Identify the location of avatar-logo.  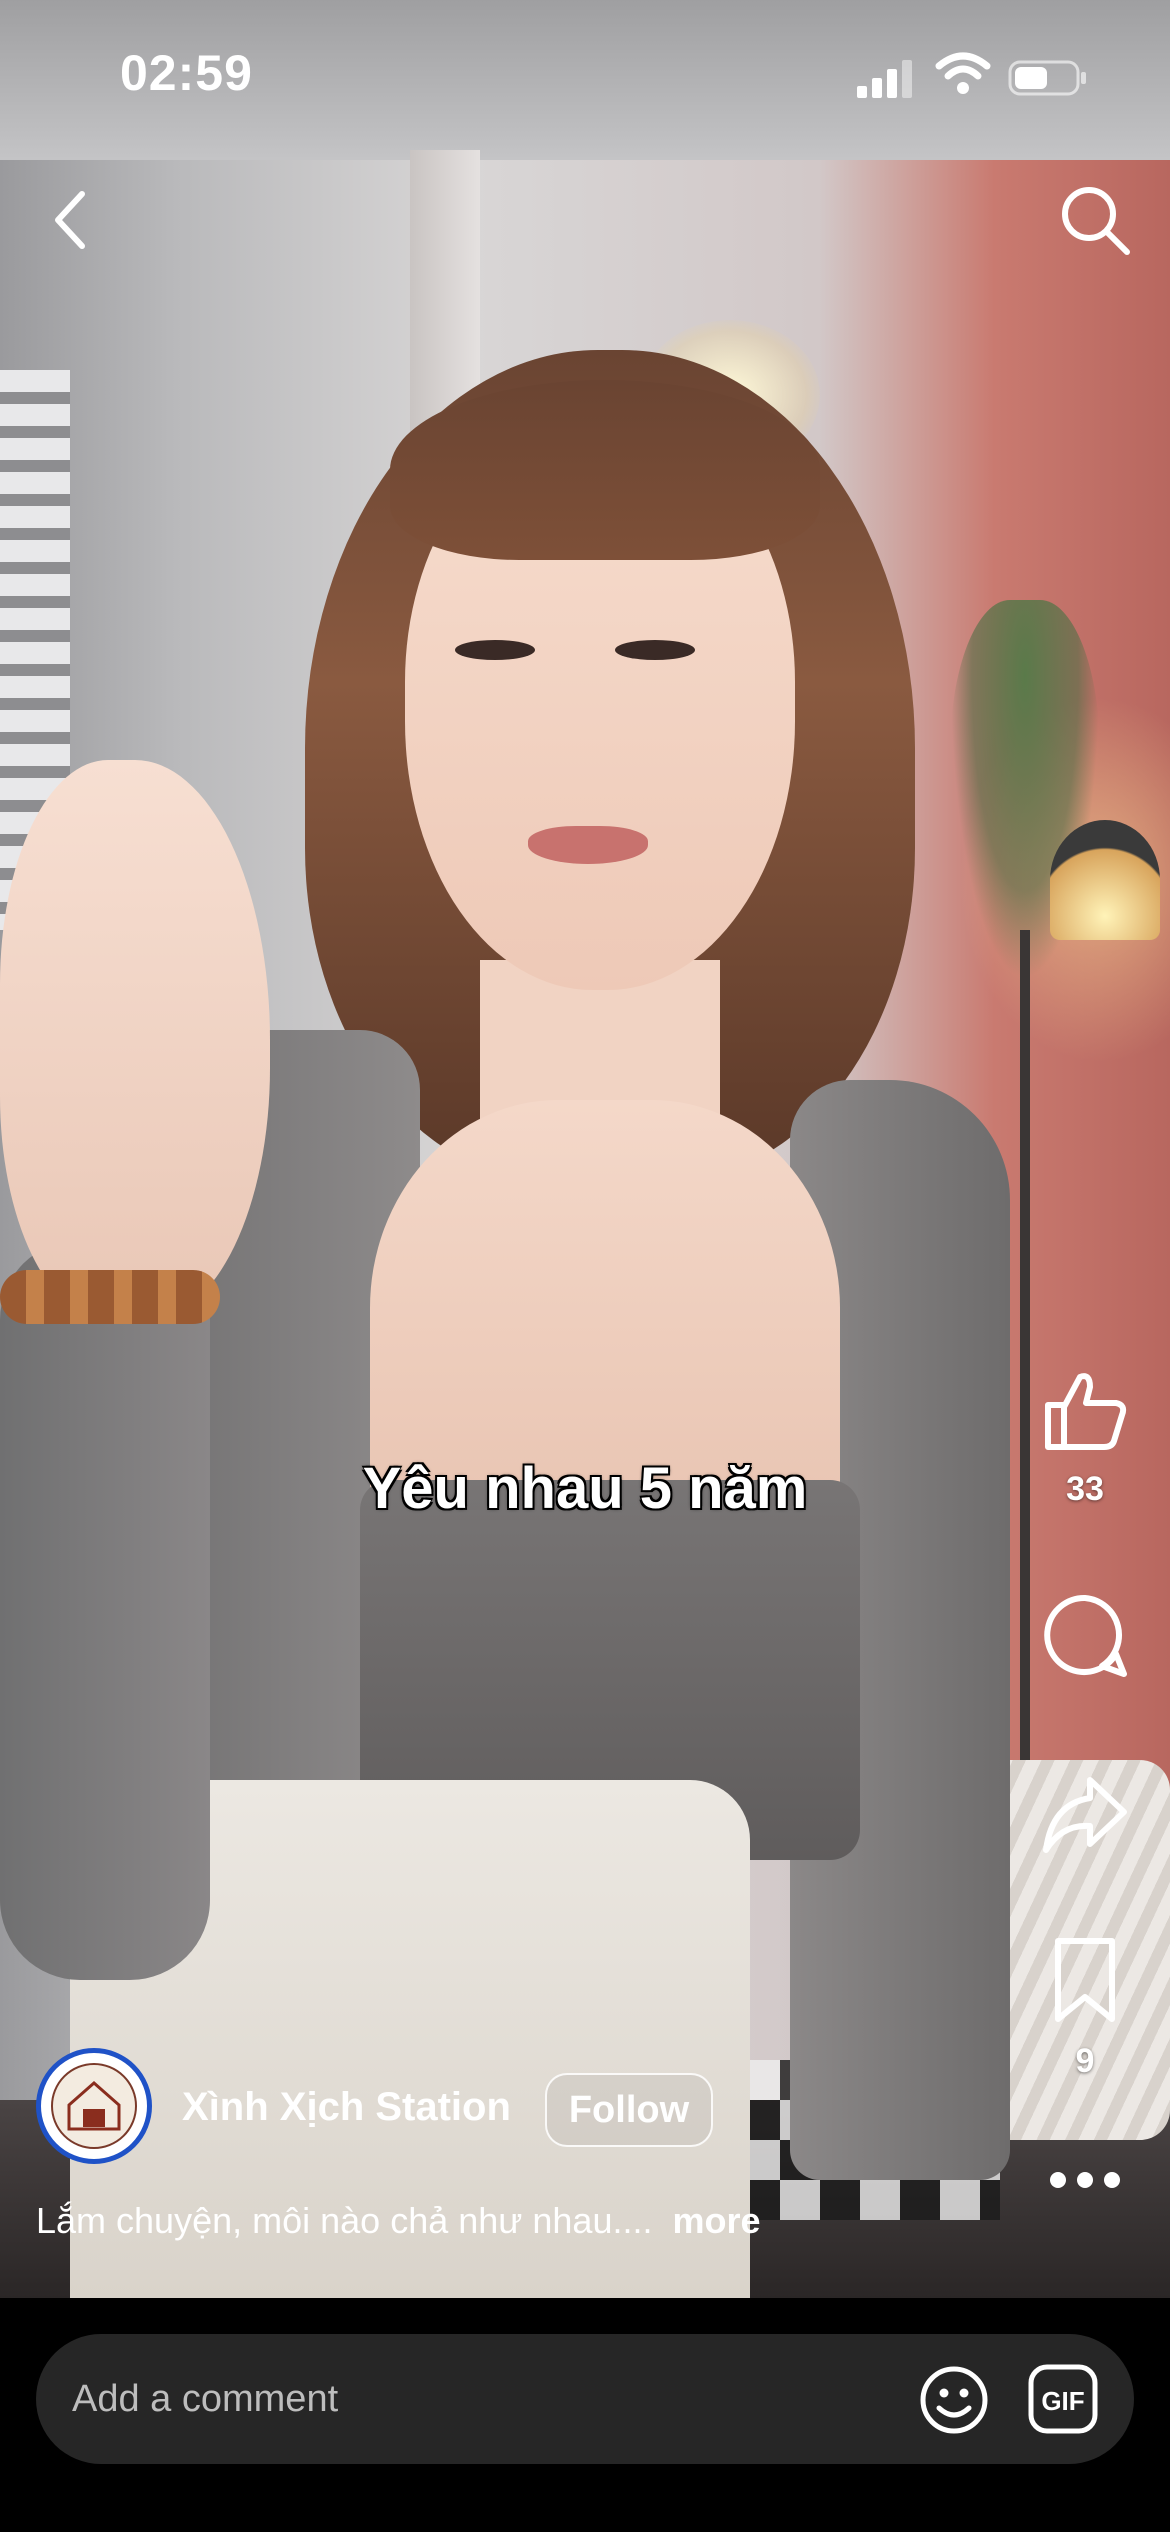
(94, 2106).